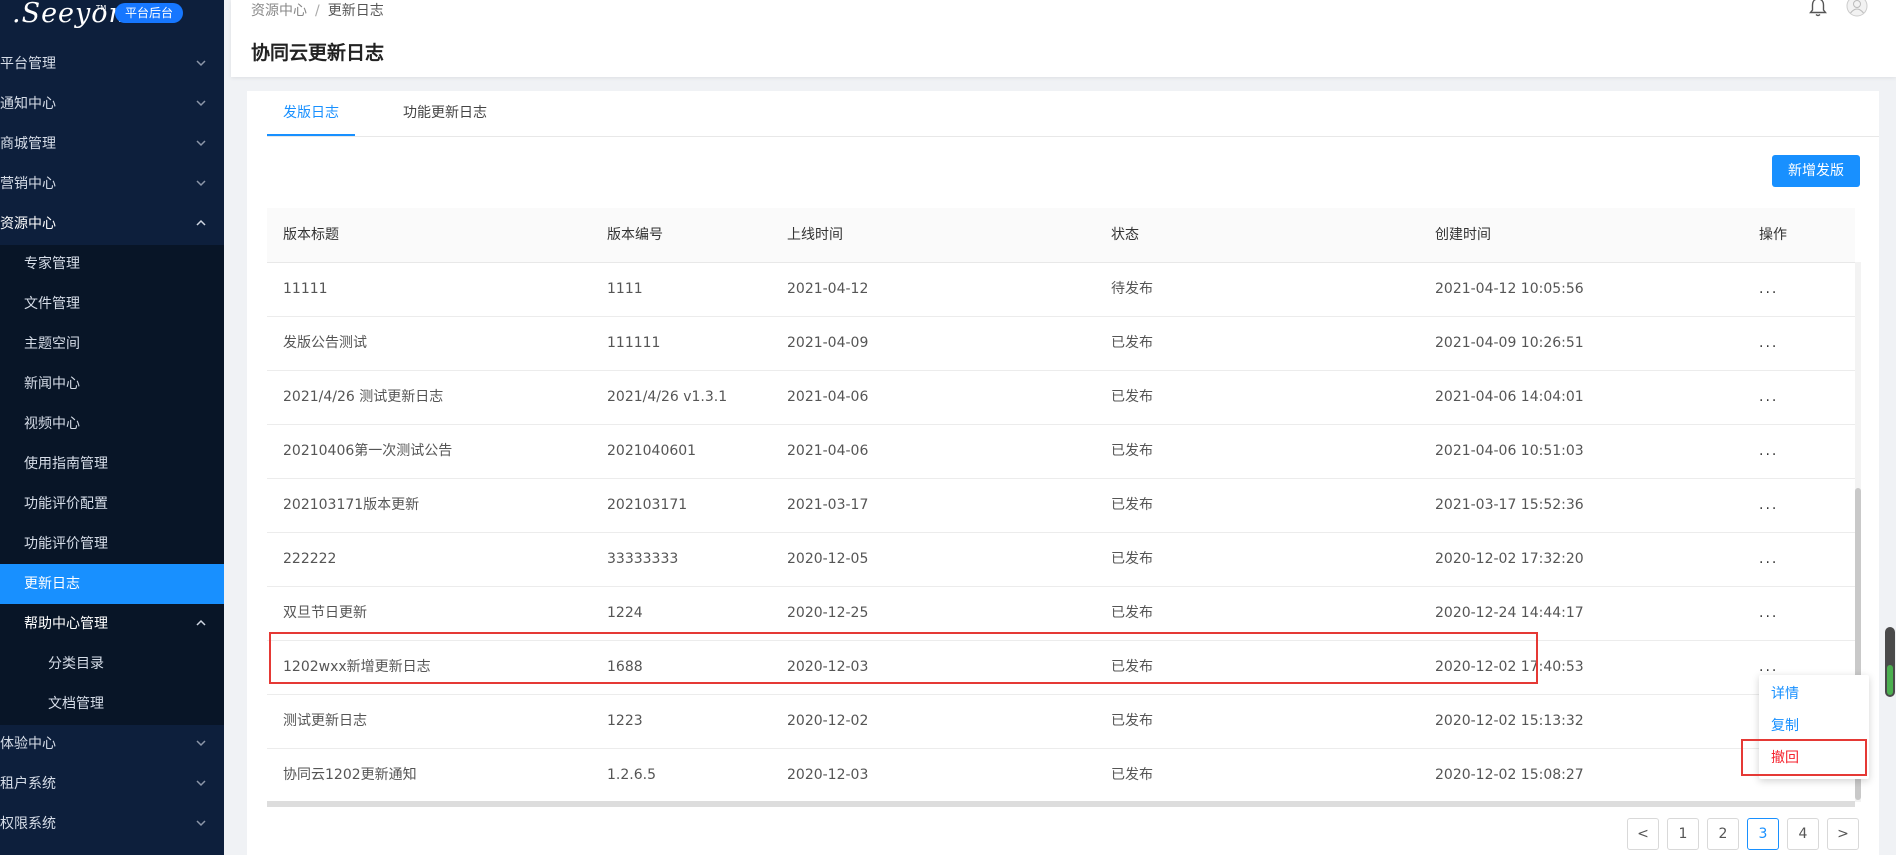  Describe the element at coordinates (112, 104) in the screenshot. I see `sidebar-item: 通知中心` at that location.